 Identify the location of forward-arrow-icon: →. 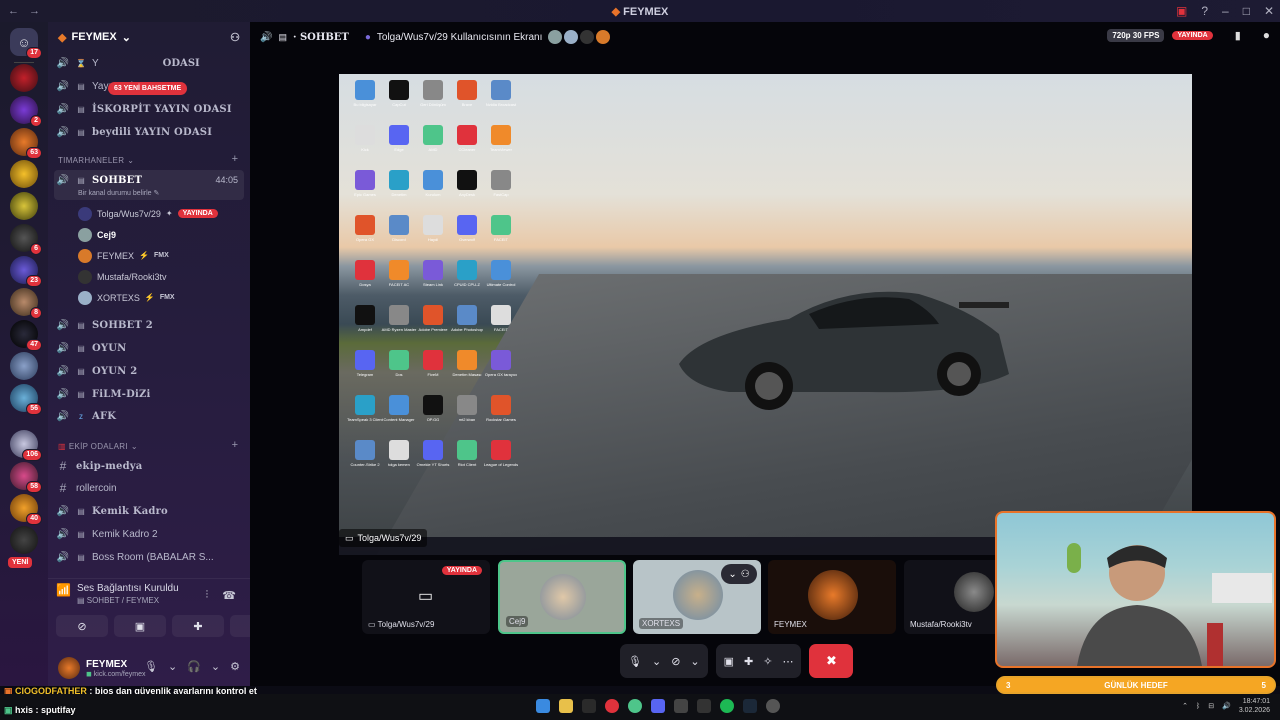
(34, 11).